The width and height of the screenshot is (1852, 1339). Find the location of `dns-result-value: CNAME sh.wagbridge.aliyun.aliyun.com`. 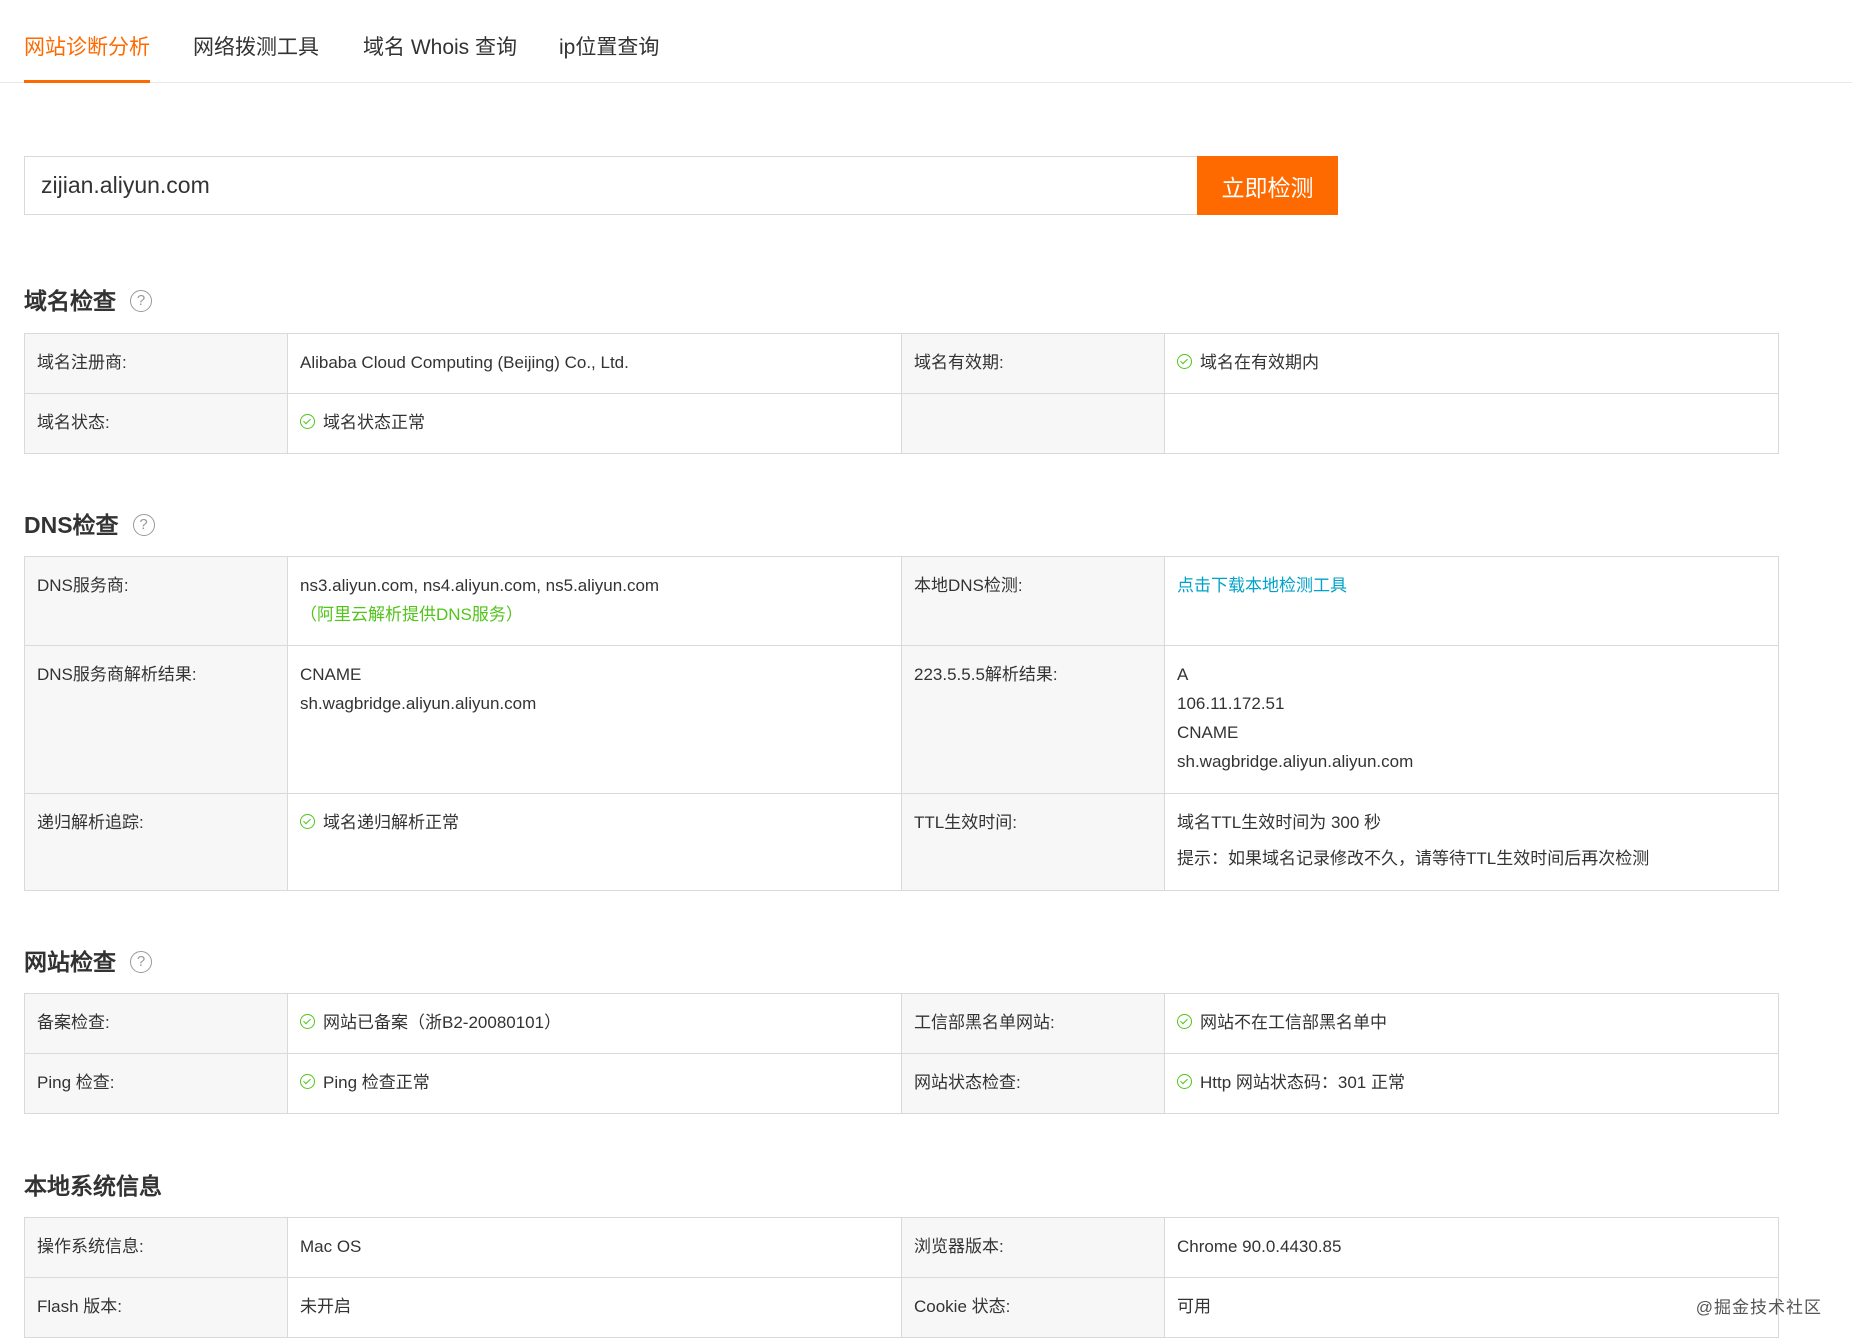

dns-result-value: CNAME sh.wagbridge.aliyun.aliyun.com is located at coordinates (594, 719).